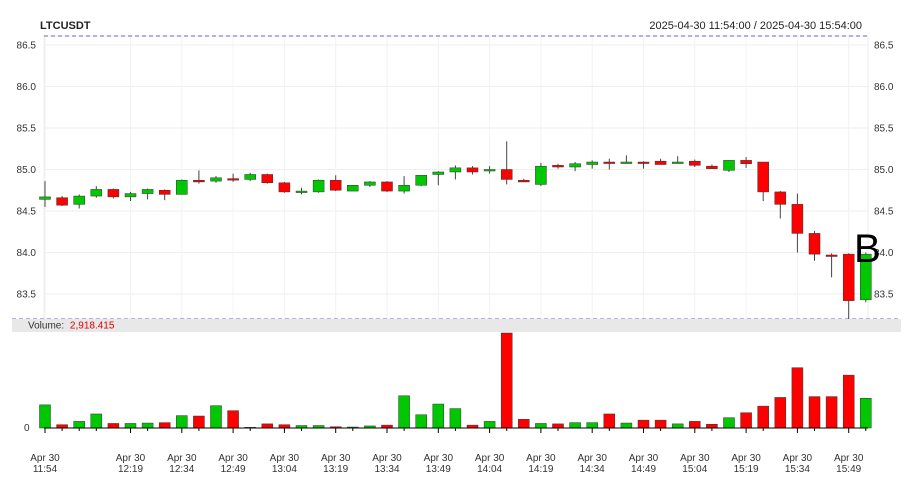 The image size is (913, 480). Describe the element at coordinates (335, 469) in the screenshot. I see `time-tick-time: 13:19` at that location.